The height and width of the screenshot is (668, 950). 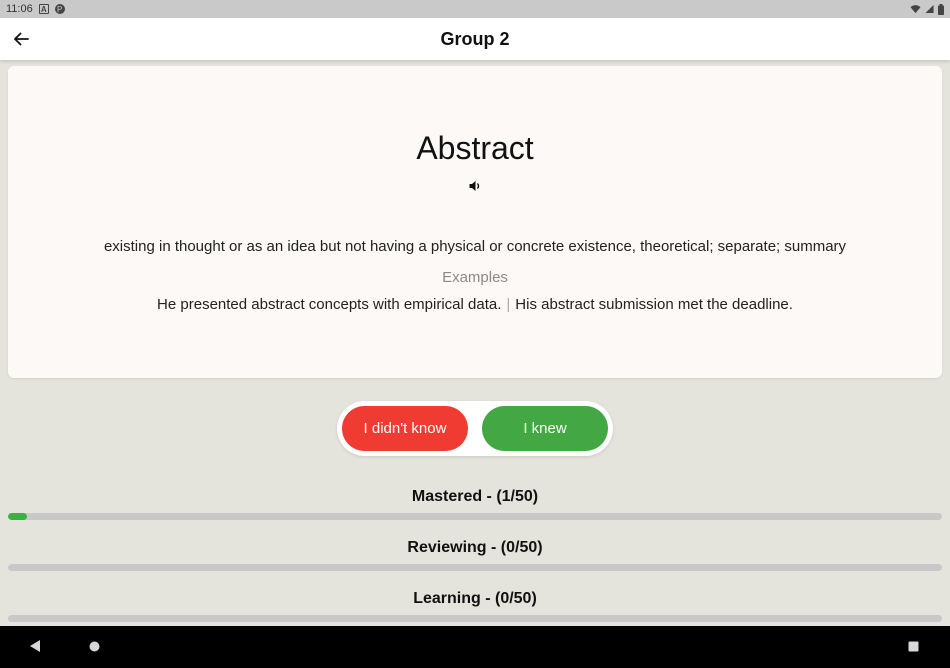 I want to click on a-box-icon: A, so click(x=43, y=9).